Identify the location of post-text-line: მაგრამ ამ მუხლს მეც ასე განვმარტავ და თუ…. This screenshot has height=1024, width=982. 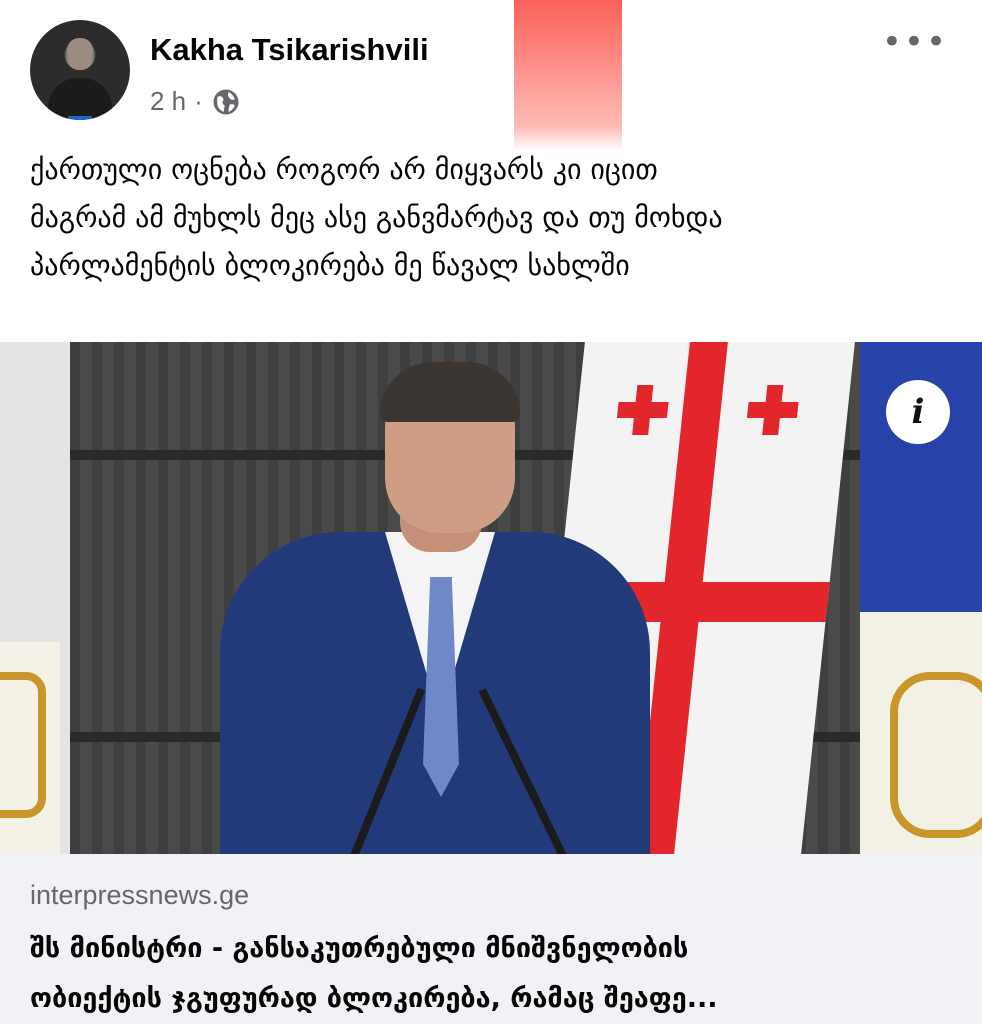
(376, 217).